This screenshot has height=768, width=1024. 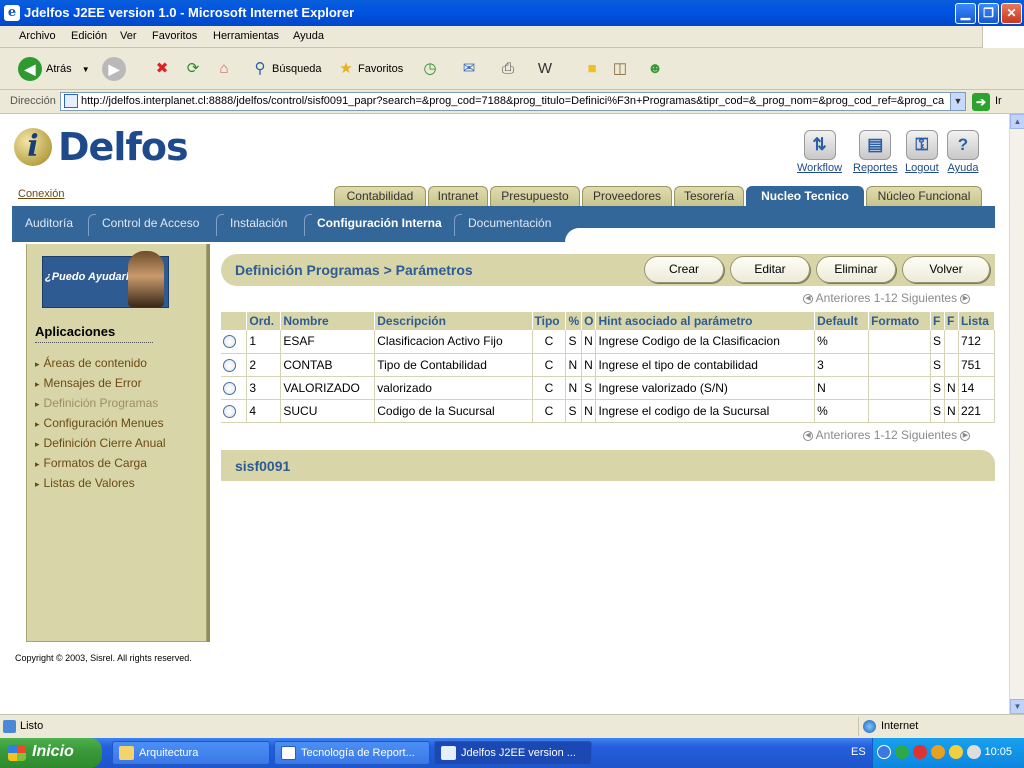 I want to click on subtab-instalacion: Instalación, so click(x=258, y=223).